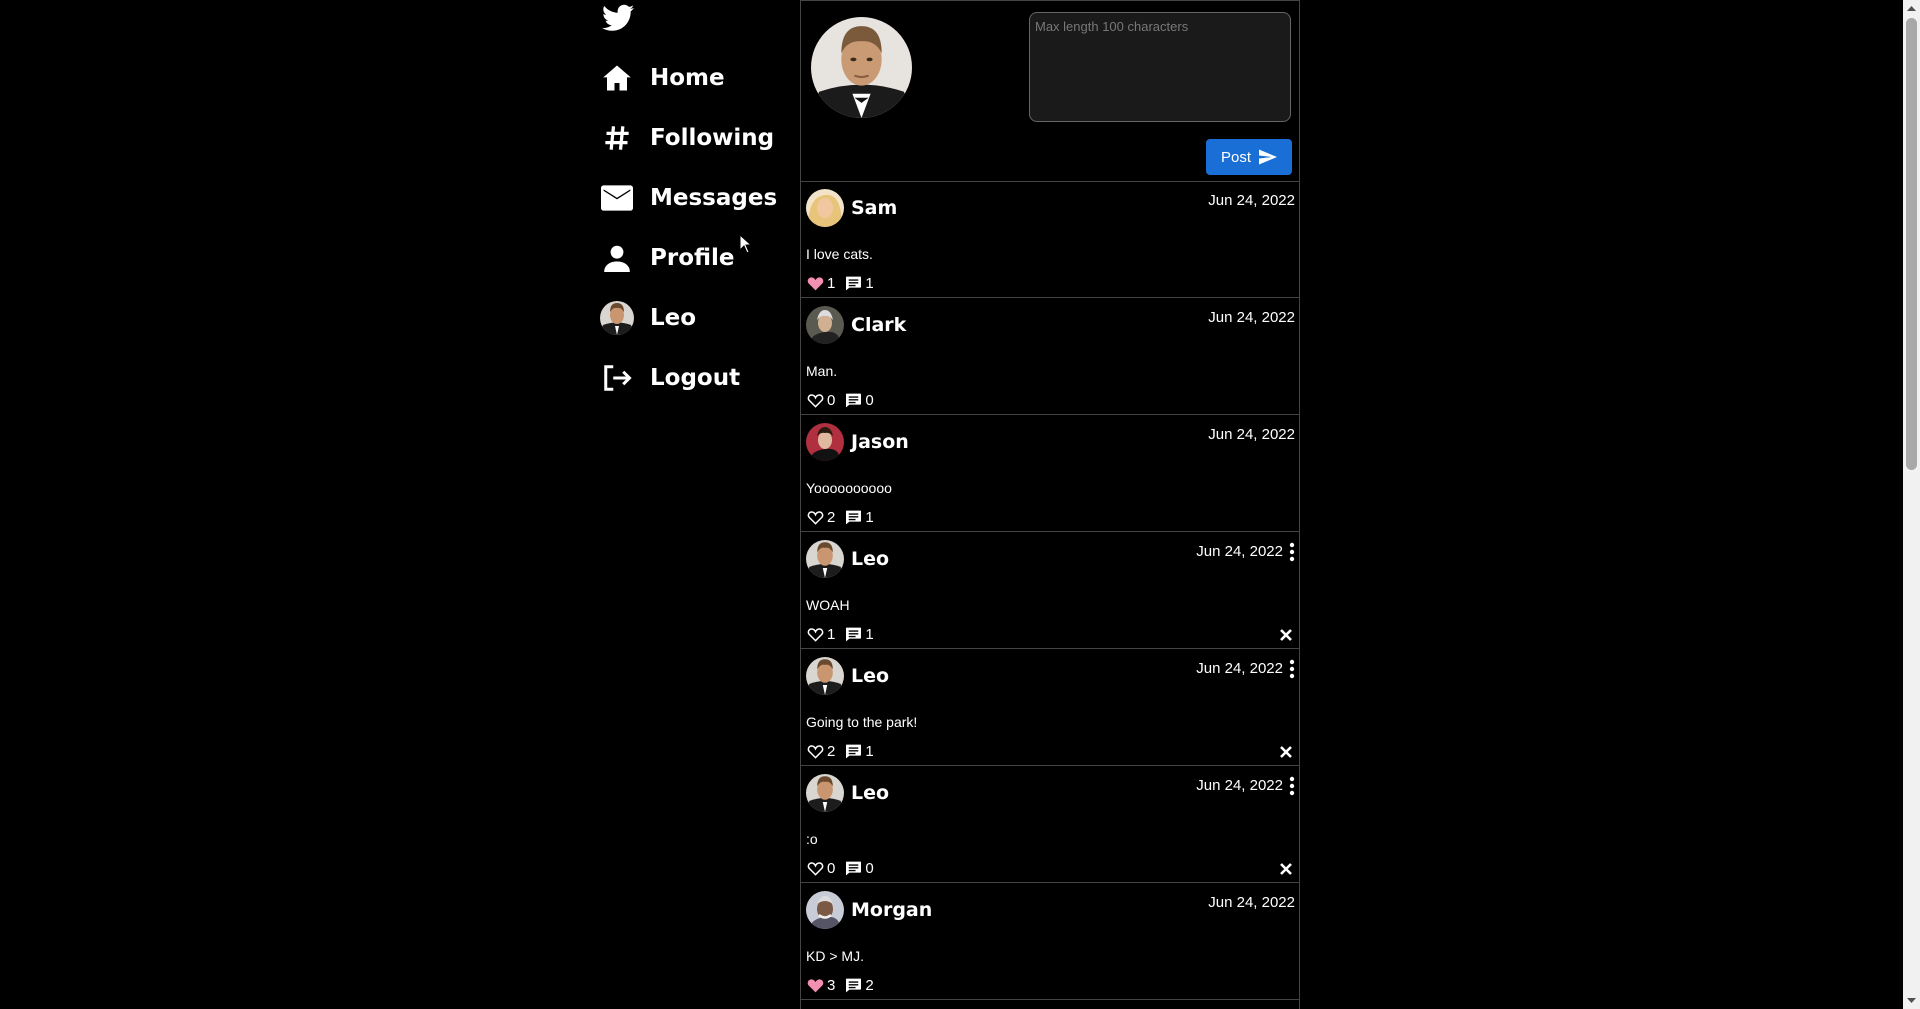  I want to click on sidebar-item-logout: Logout, so click(670, 378).